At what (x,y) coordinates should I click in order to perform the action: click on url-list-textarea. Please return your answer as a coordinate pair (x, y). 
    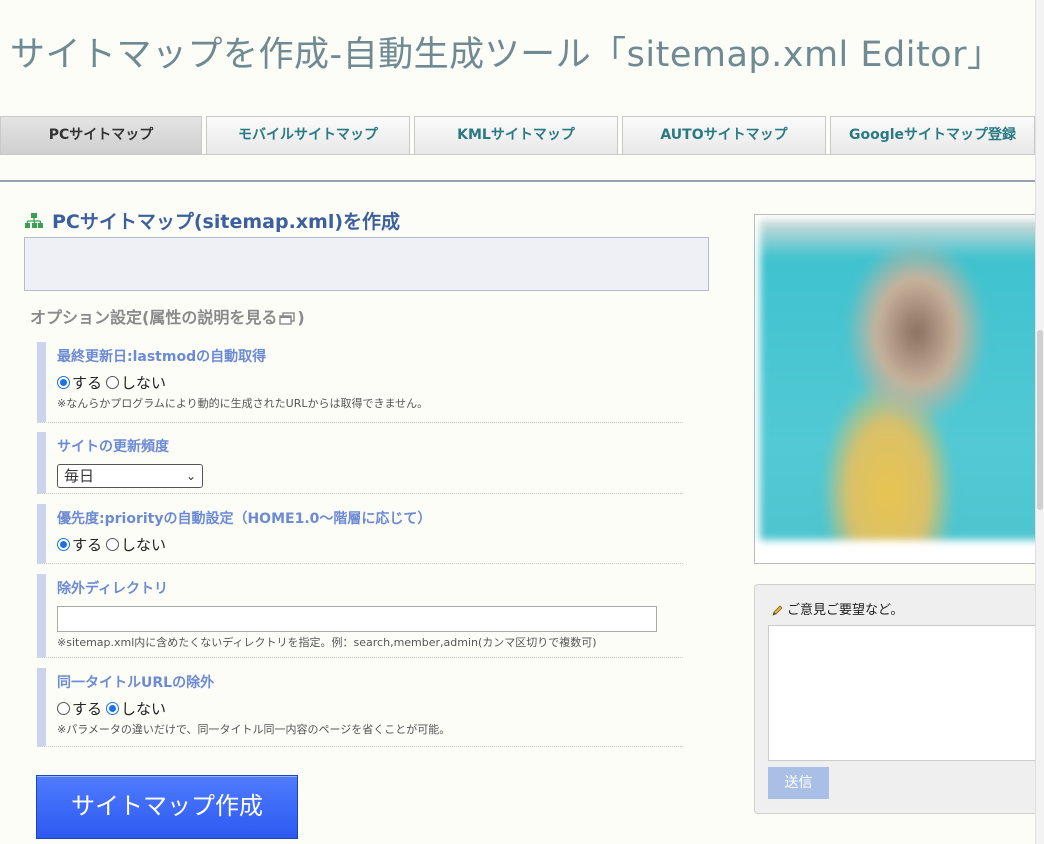
    Looking at the image, I should click on (366, 264).